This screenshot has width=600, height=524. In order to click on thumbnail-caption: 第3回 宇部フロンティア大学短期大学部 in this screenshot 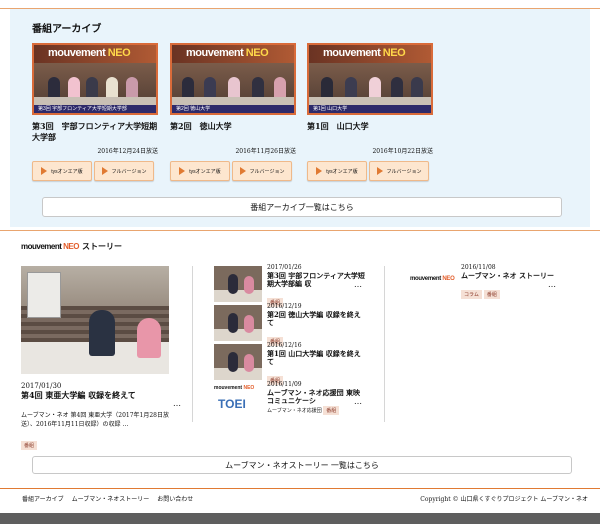, I will do `click(95, 109)`.